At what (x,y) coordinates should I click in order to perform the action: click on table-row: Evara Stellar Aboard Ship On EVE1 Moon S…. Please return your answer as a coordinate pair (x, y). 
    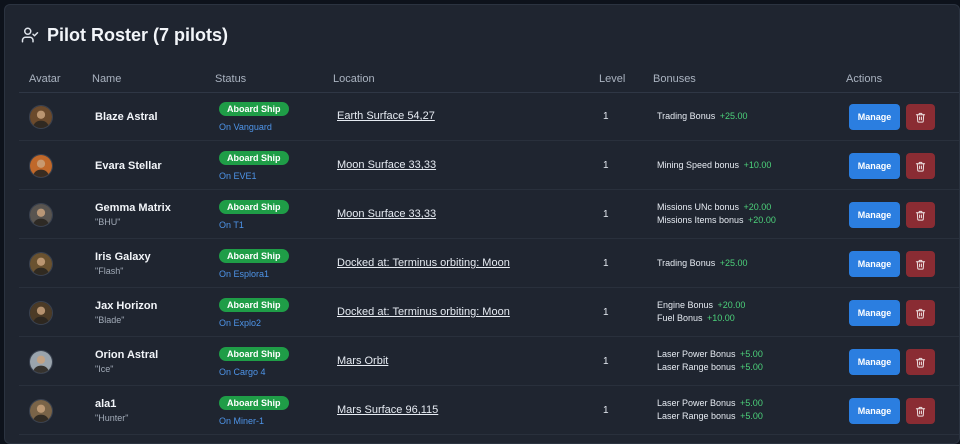
    Looking at the image, I should click on (489, 166).